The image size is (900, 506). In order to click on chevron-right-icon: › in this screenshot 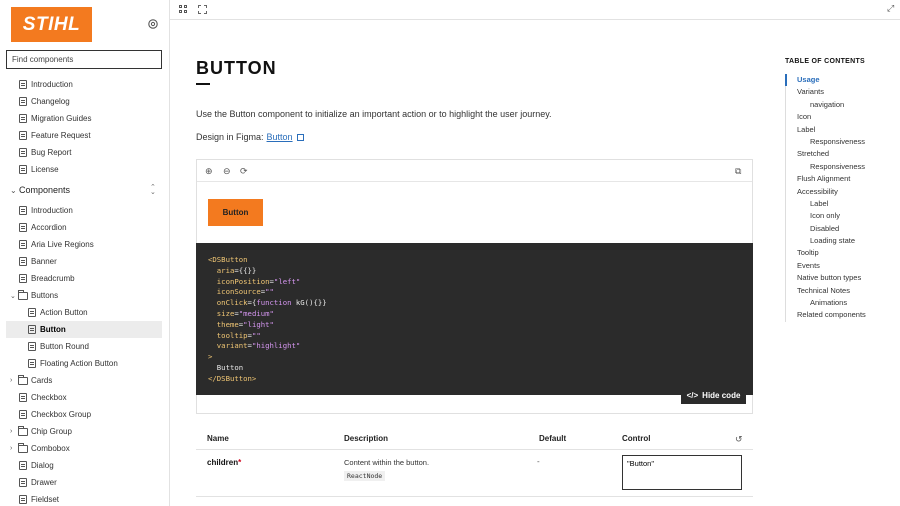, I will do `click(11, 380)`.